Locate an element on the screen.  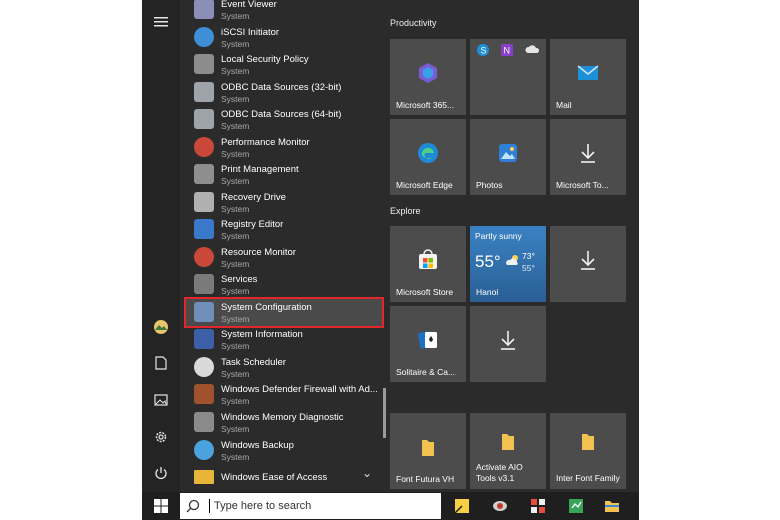
microsoft-365-icon is located at coordinates (428, 73).